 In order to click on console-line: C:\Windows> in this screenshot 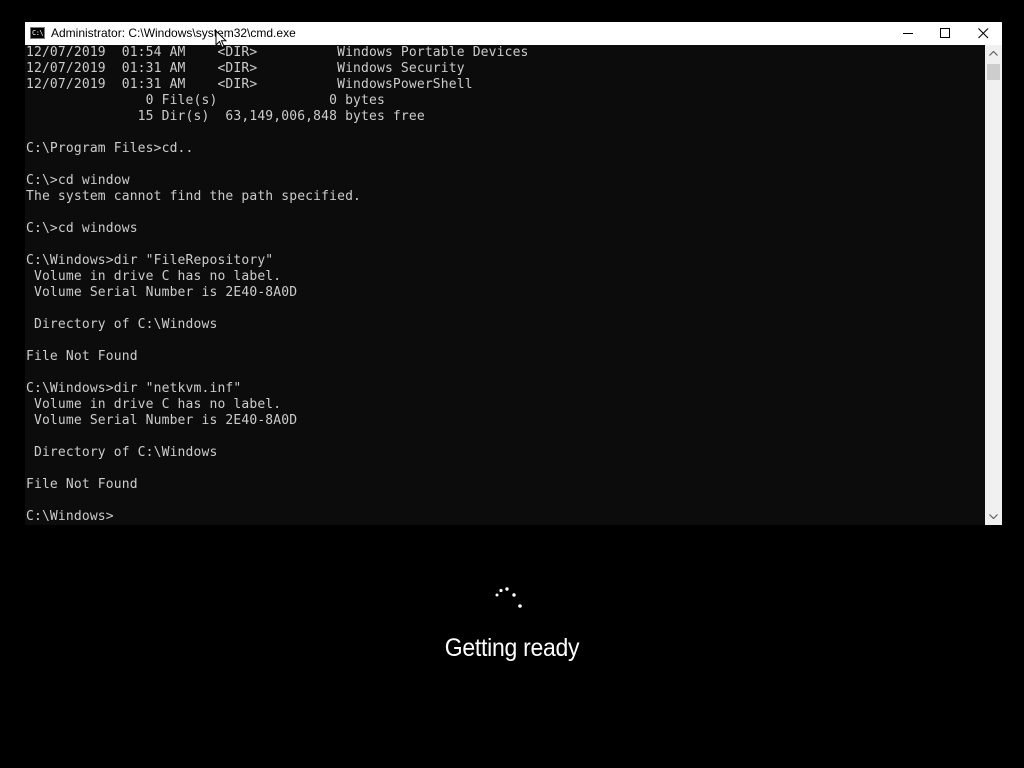, I will do `click(70, 516)`.